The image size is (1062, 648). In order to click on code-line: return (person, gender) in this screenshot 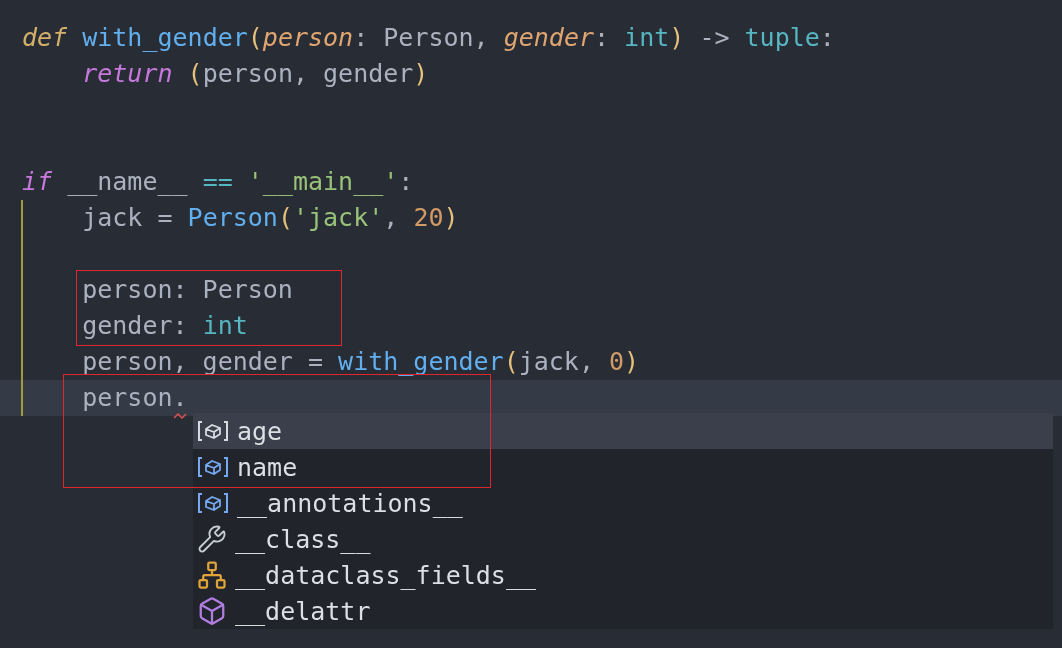, I will do `click(255, 73)`.